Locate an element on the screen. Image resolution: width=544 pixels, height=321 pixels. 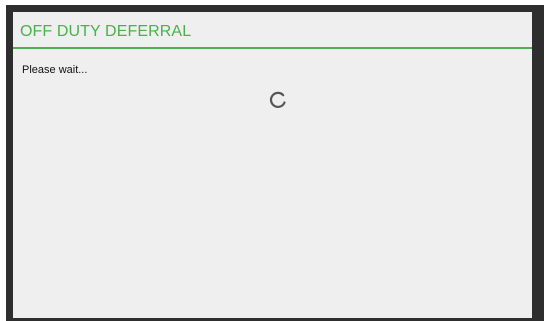
dialog-header: OFF DUTY DEFERRAL is located at coordinates (272, 30).